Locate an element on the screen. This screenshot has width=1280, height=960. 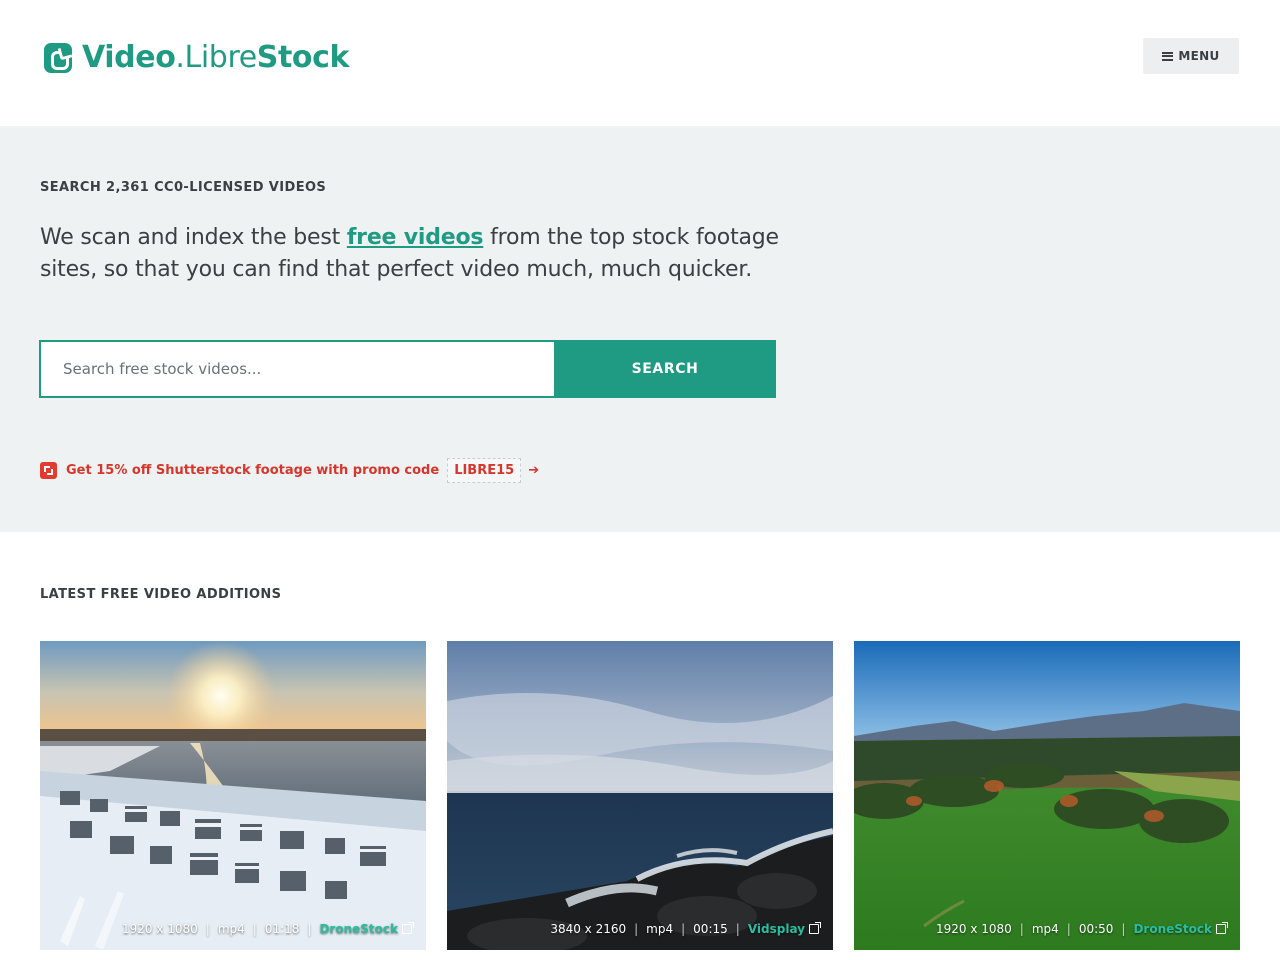
video-card: 1920 x 1080 | mp4 | 00:50 | DroneStock is located at coordinates (1047, 795).